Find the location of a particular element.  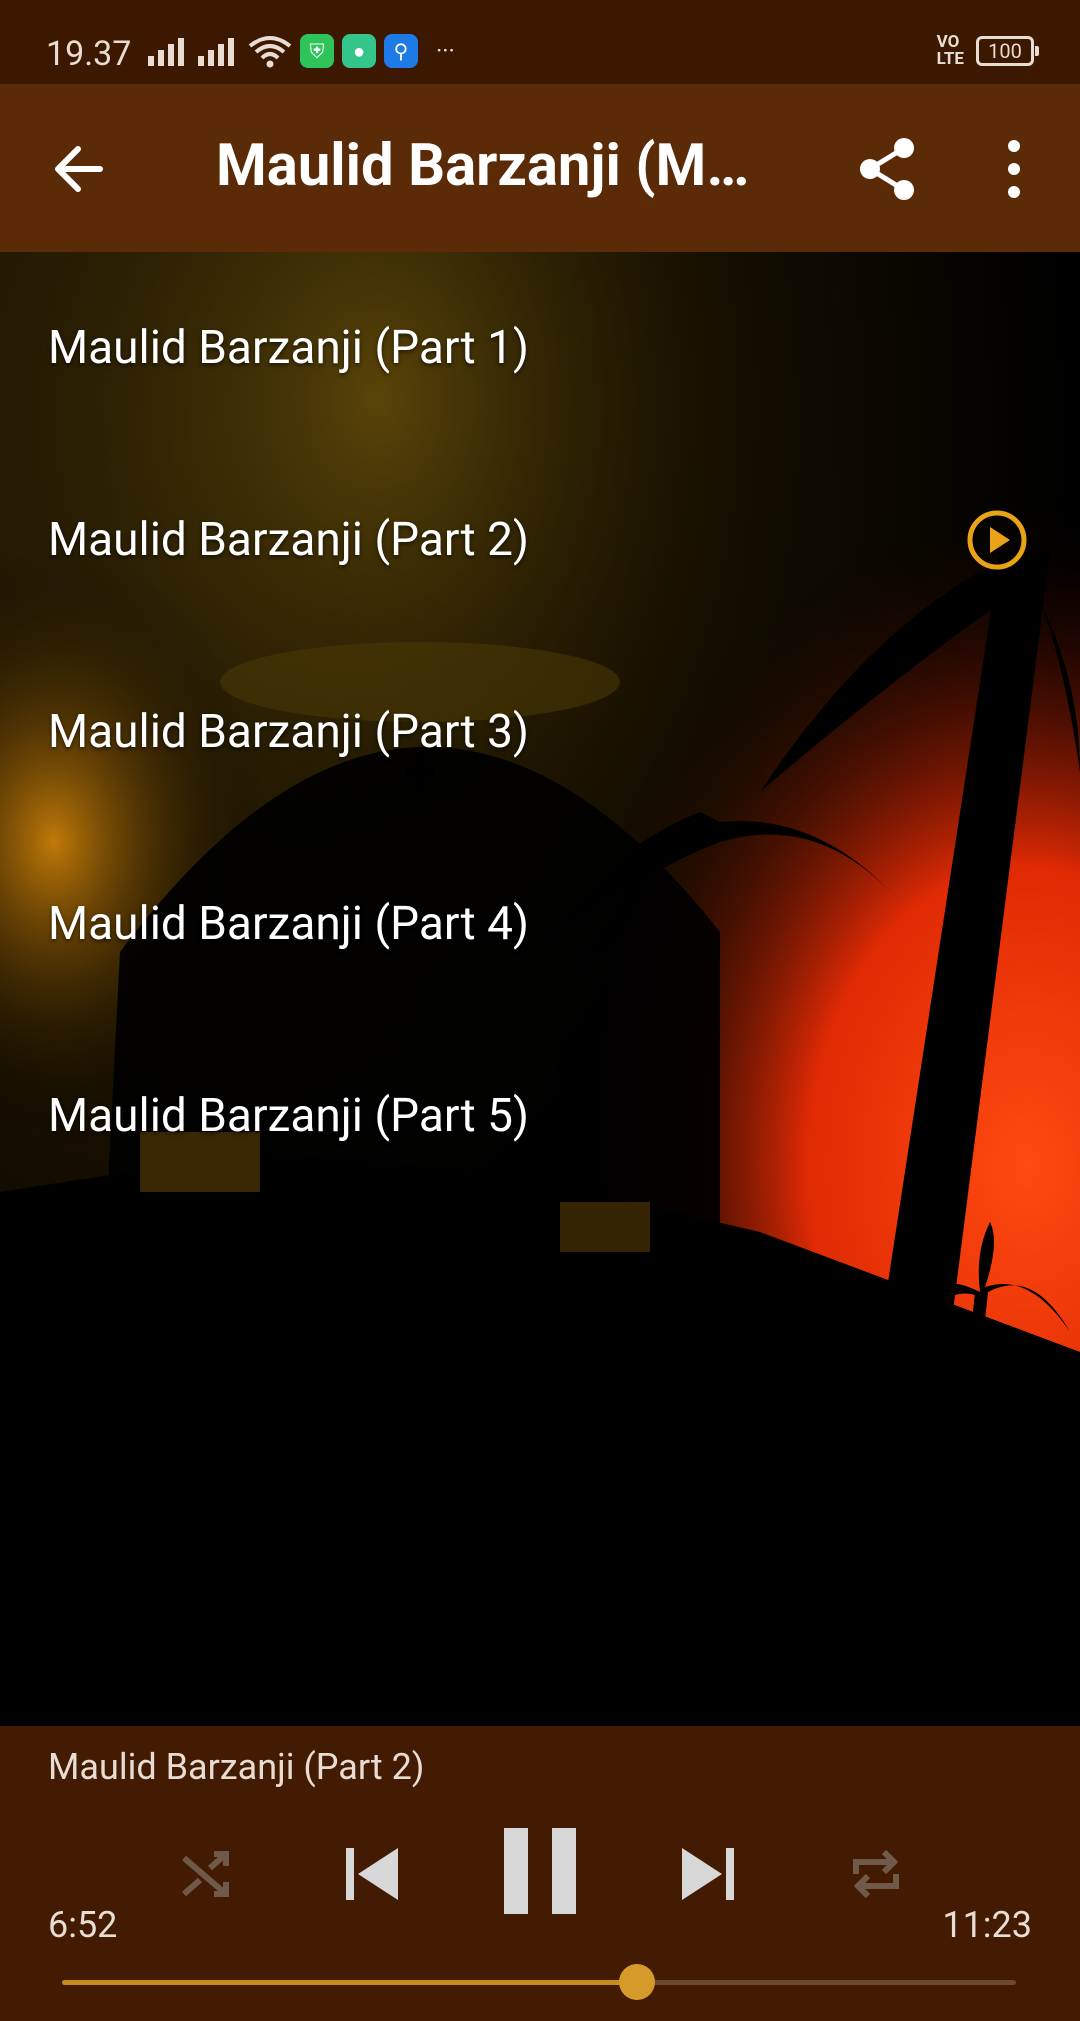

wifi-icon is located at coordinates (270, 52).